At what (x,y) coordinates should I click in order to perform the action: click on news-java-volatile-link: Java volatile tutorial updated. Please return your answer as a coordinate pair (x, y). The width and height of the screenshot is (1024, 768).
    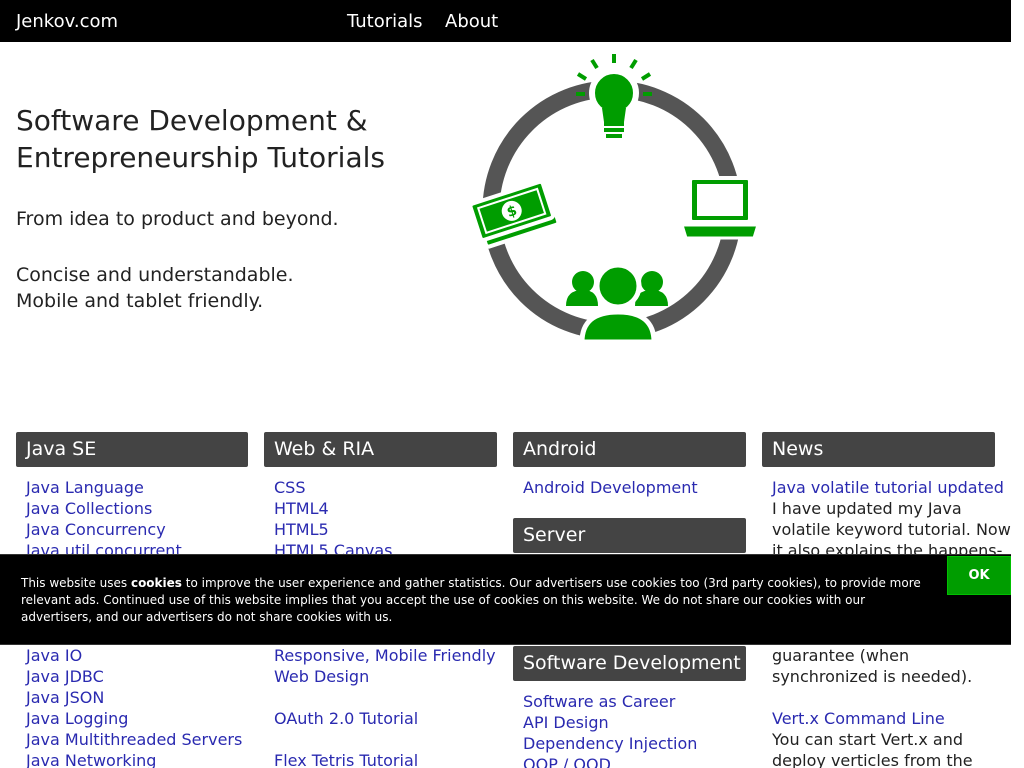
    Looking at the image, I should click on (888, 487).